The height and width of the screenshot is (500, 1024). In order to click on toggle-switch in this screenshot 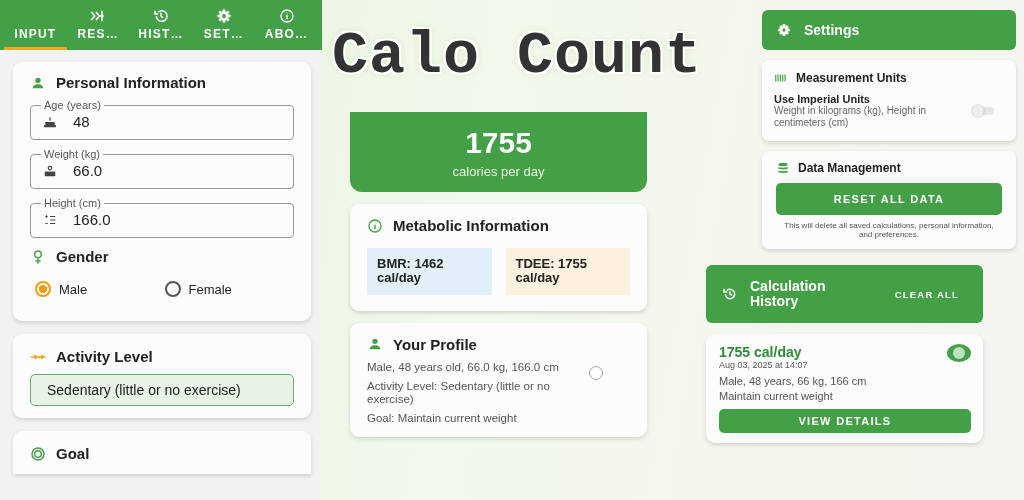, I will do `click(983, 111)`.